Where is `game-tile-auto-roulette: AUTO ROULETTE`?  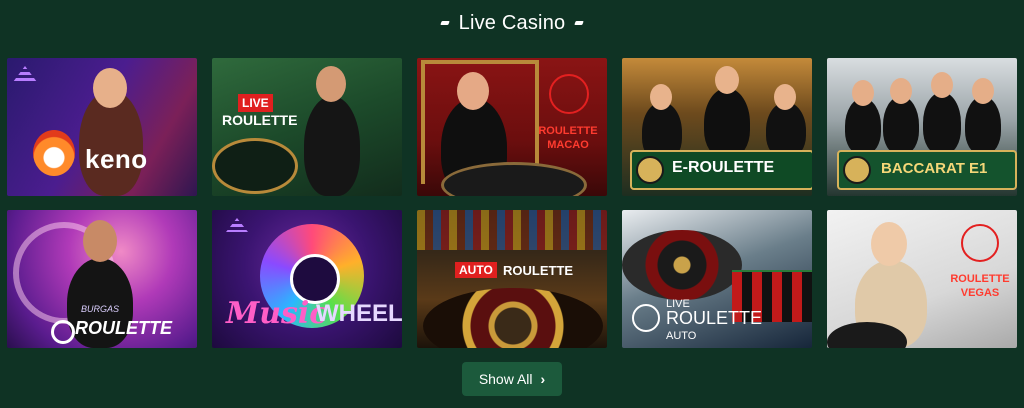 game-tile-auto-roulette: AUTO ROULETTE is located at coordinates (512, 279).